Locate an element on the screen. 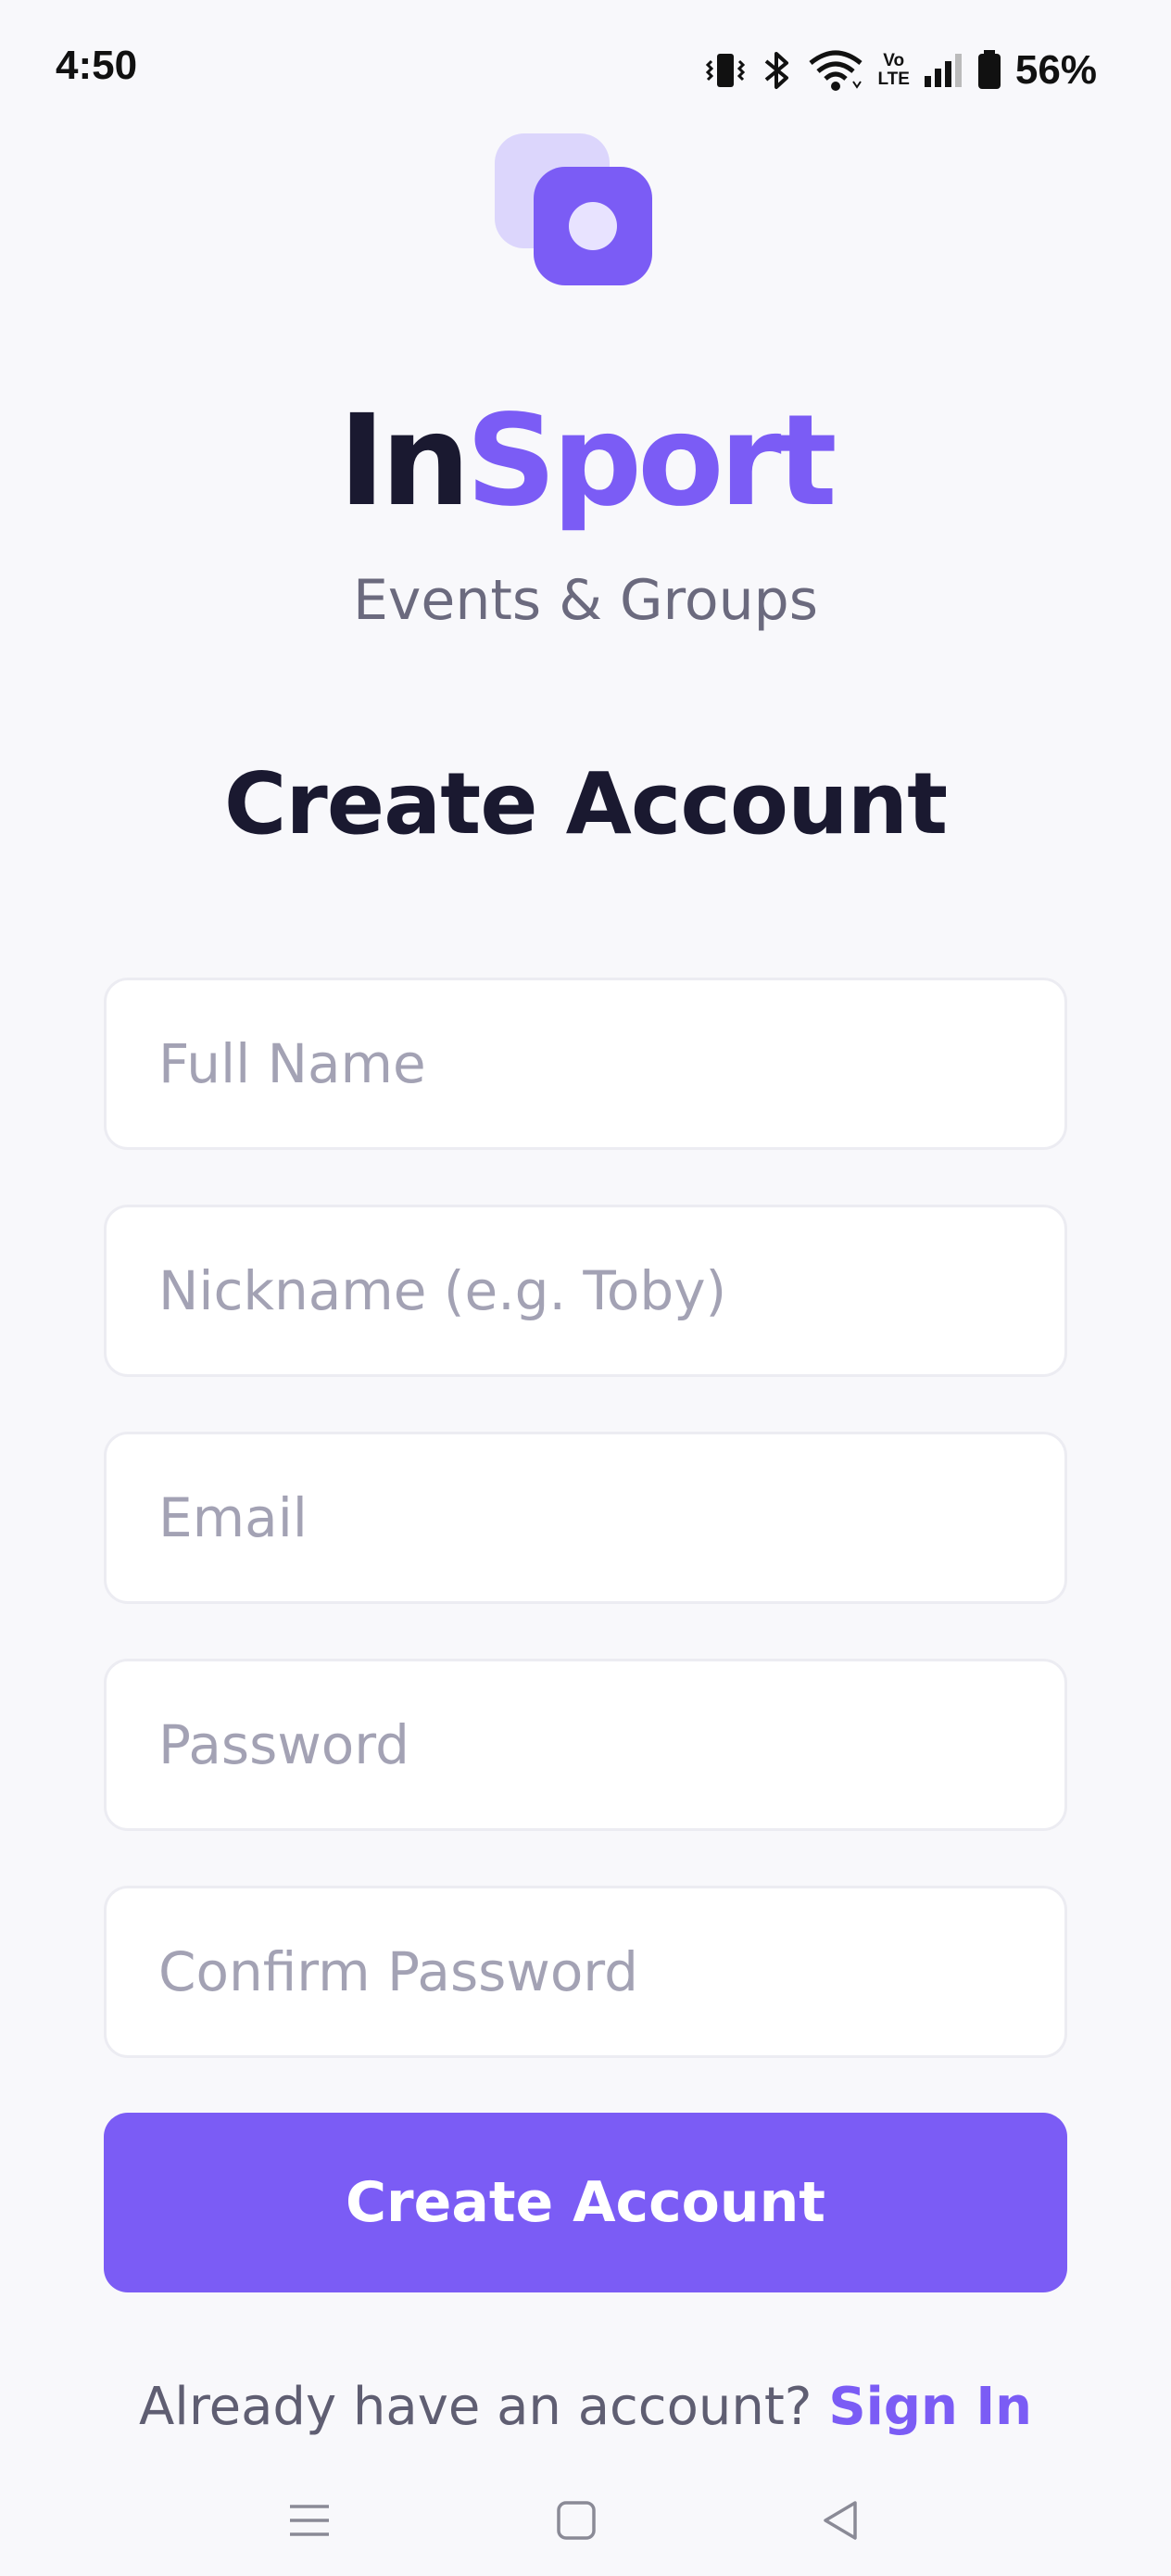 Image resolution: width=1171 pixels, height=2576 pixels. sign-in-link: Sign In is located at coordinates (930, 2407).